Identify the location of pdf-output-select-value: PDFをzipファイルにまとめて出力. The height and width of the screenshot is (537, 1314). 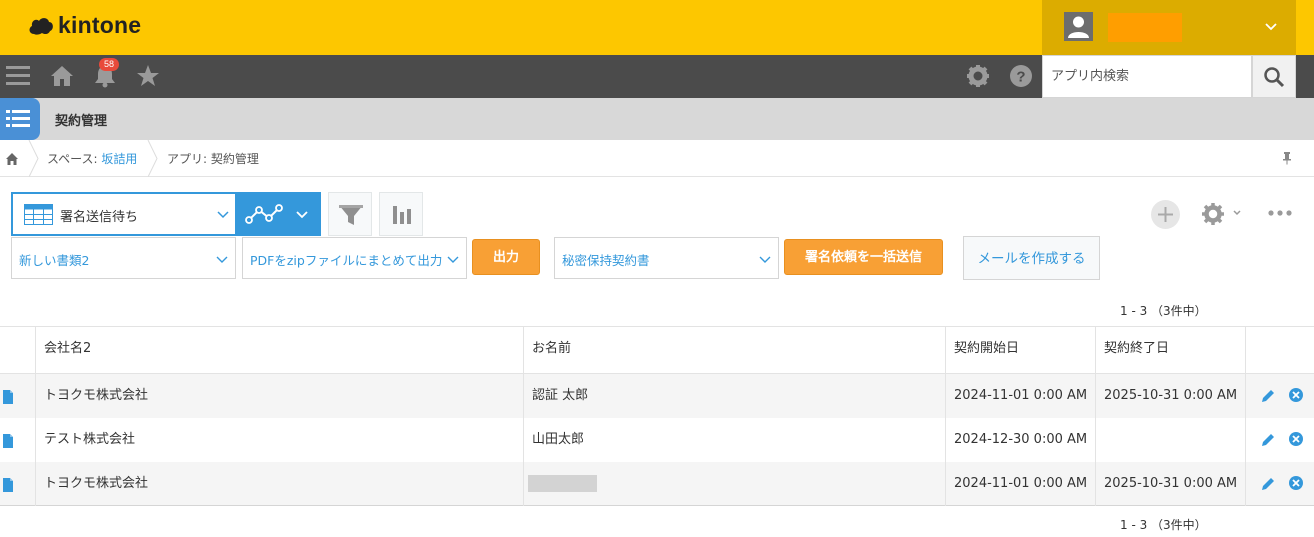
(346, 260).